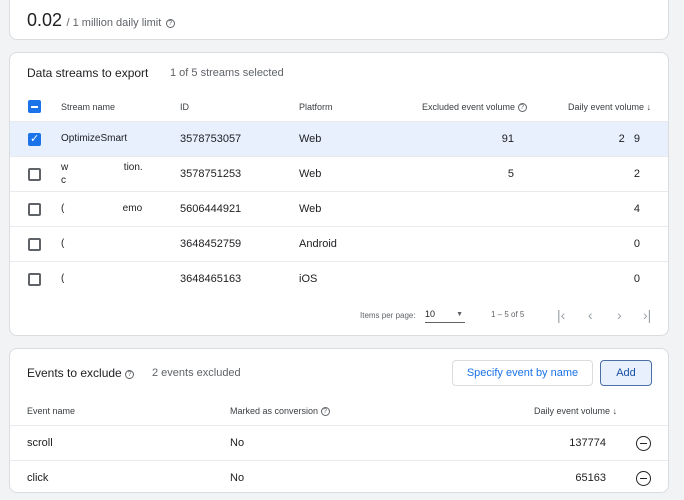  I want to click on table-row: ✓ OptimizeSmart 3578753057 Web 91 2 9, so click(339, 138).